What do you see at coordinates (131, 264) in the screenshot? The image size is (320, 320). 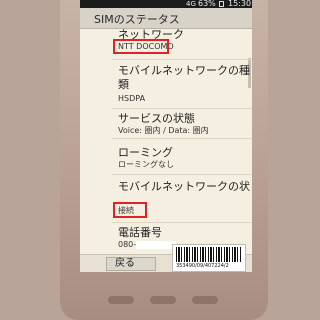 I see `back-button: 戻る` at bounding box center [131, 264].